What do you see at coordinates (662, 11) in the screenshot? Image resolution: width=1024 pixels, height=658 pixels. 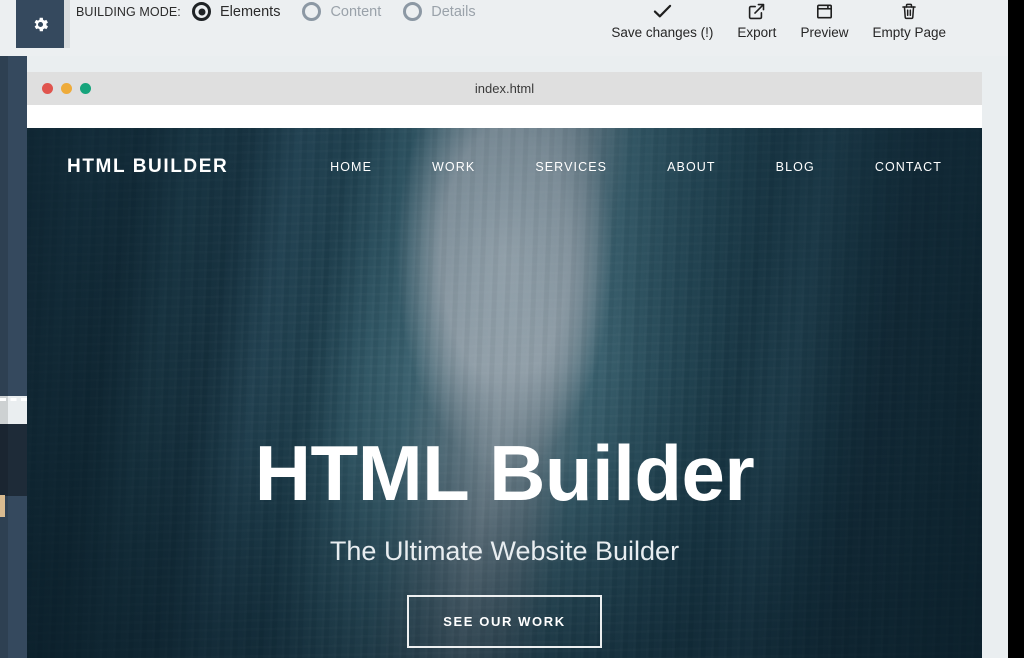 I see `check-icon` at bounding box center [662, 11].